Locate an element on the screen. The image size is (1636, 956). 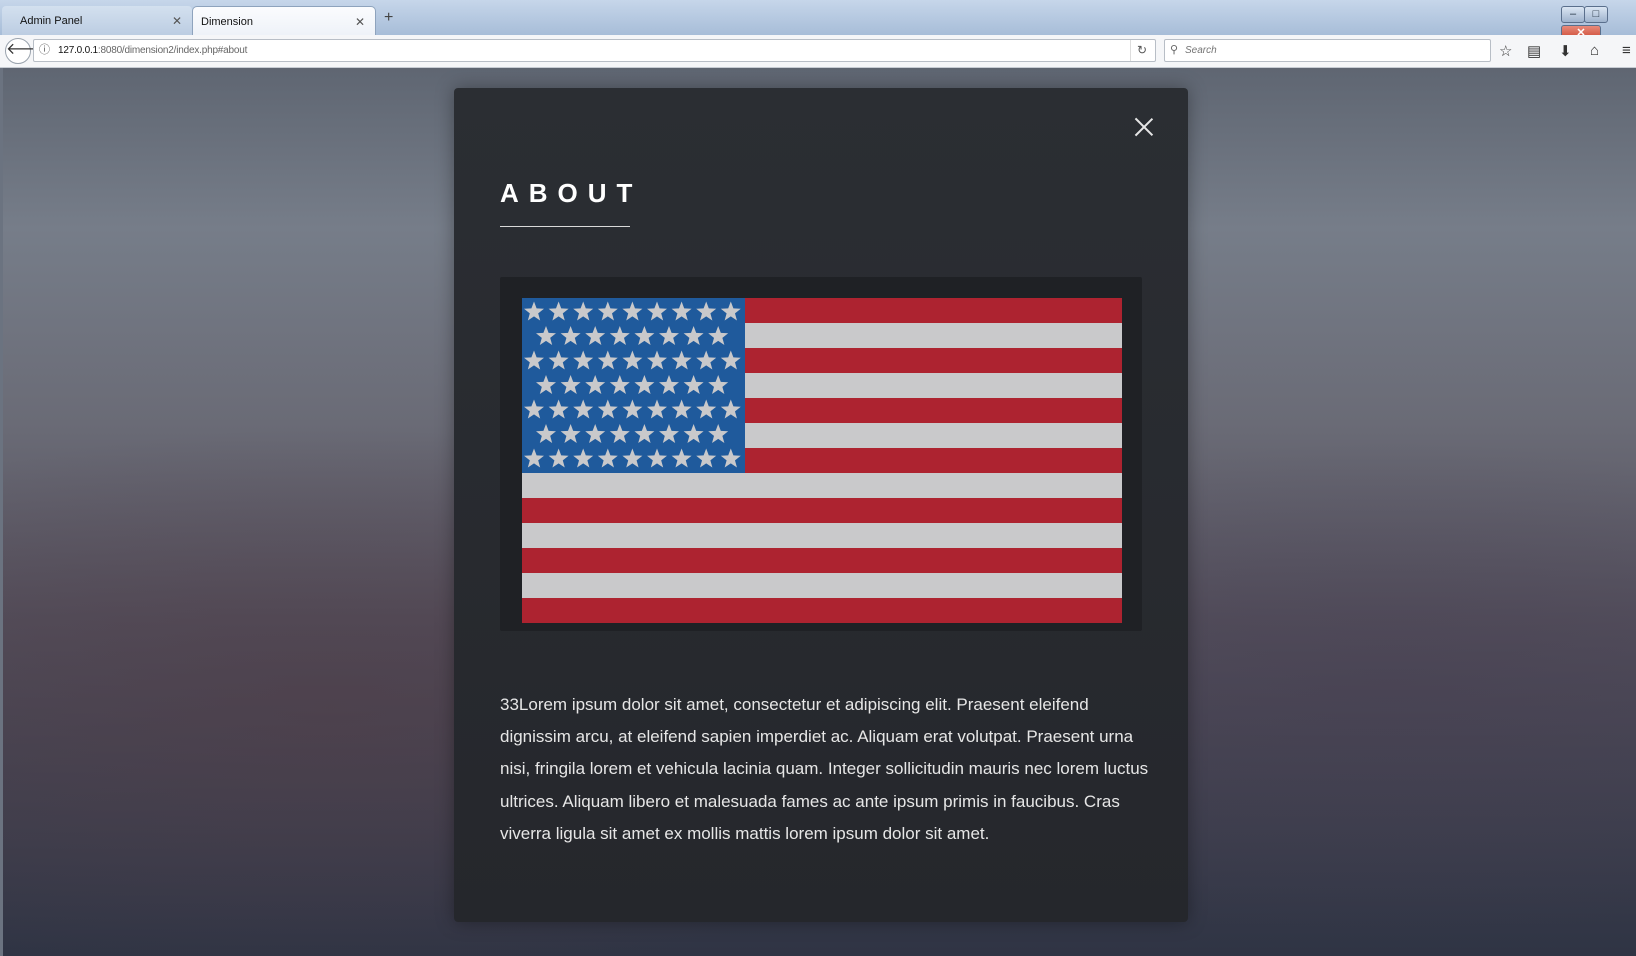
tab-admin-panel: Admin Panel ✕ is located at coordinates (97, 20).